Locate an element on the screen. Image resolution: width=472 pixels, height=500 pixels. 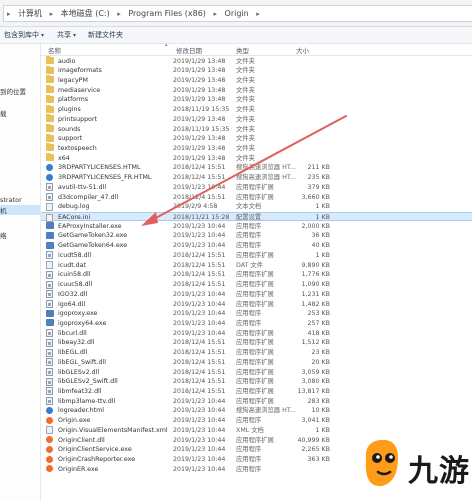
file-row: icuin58.dll 2018/12/4 15:51 应用程序扩展 1,776 KB is located at coordinates (256, 275).